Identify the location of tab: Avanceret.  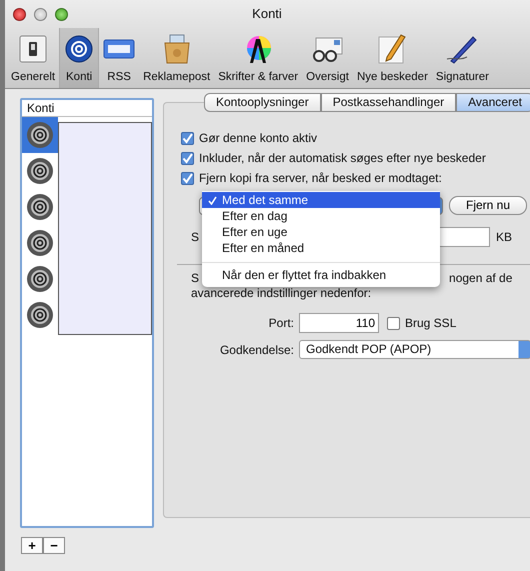
(493, 102).